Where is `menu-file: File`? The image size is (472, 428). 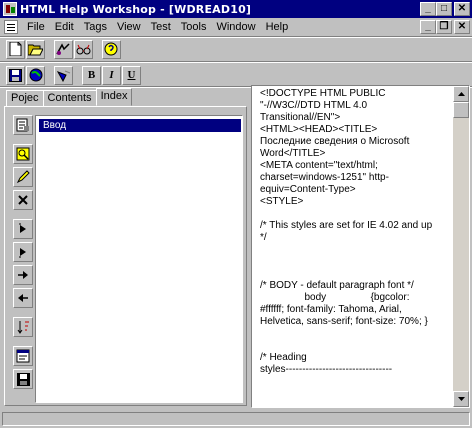 menu-file: File is located at coordinates (36, 27).